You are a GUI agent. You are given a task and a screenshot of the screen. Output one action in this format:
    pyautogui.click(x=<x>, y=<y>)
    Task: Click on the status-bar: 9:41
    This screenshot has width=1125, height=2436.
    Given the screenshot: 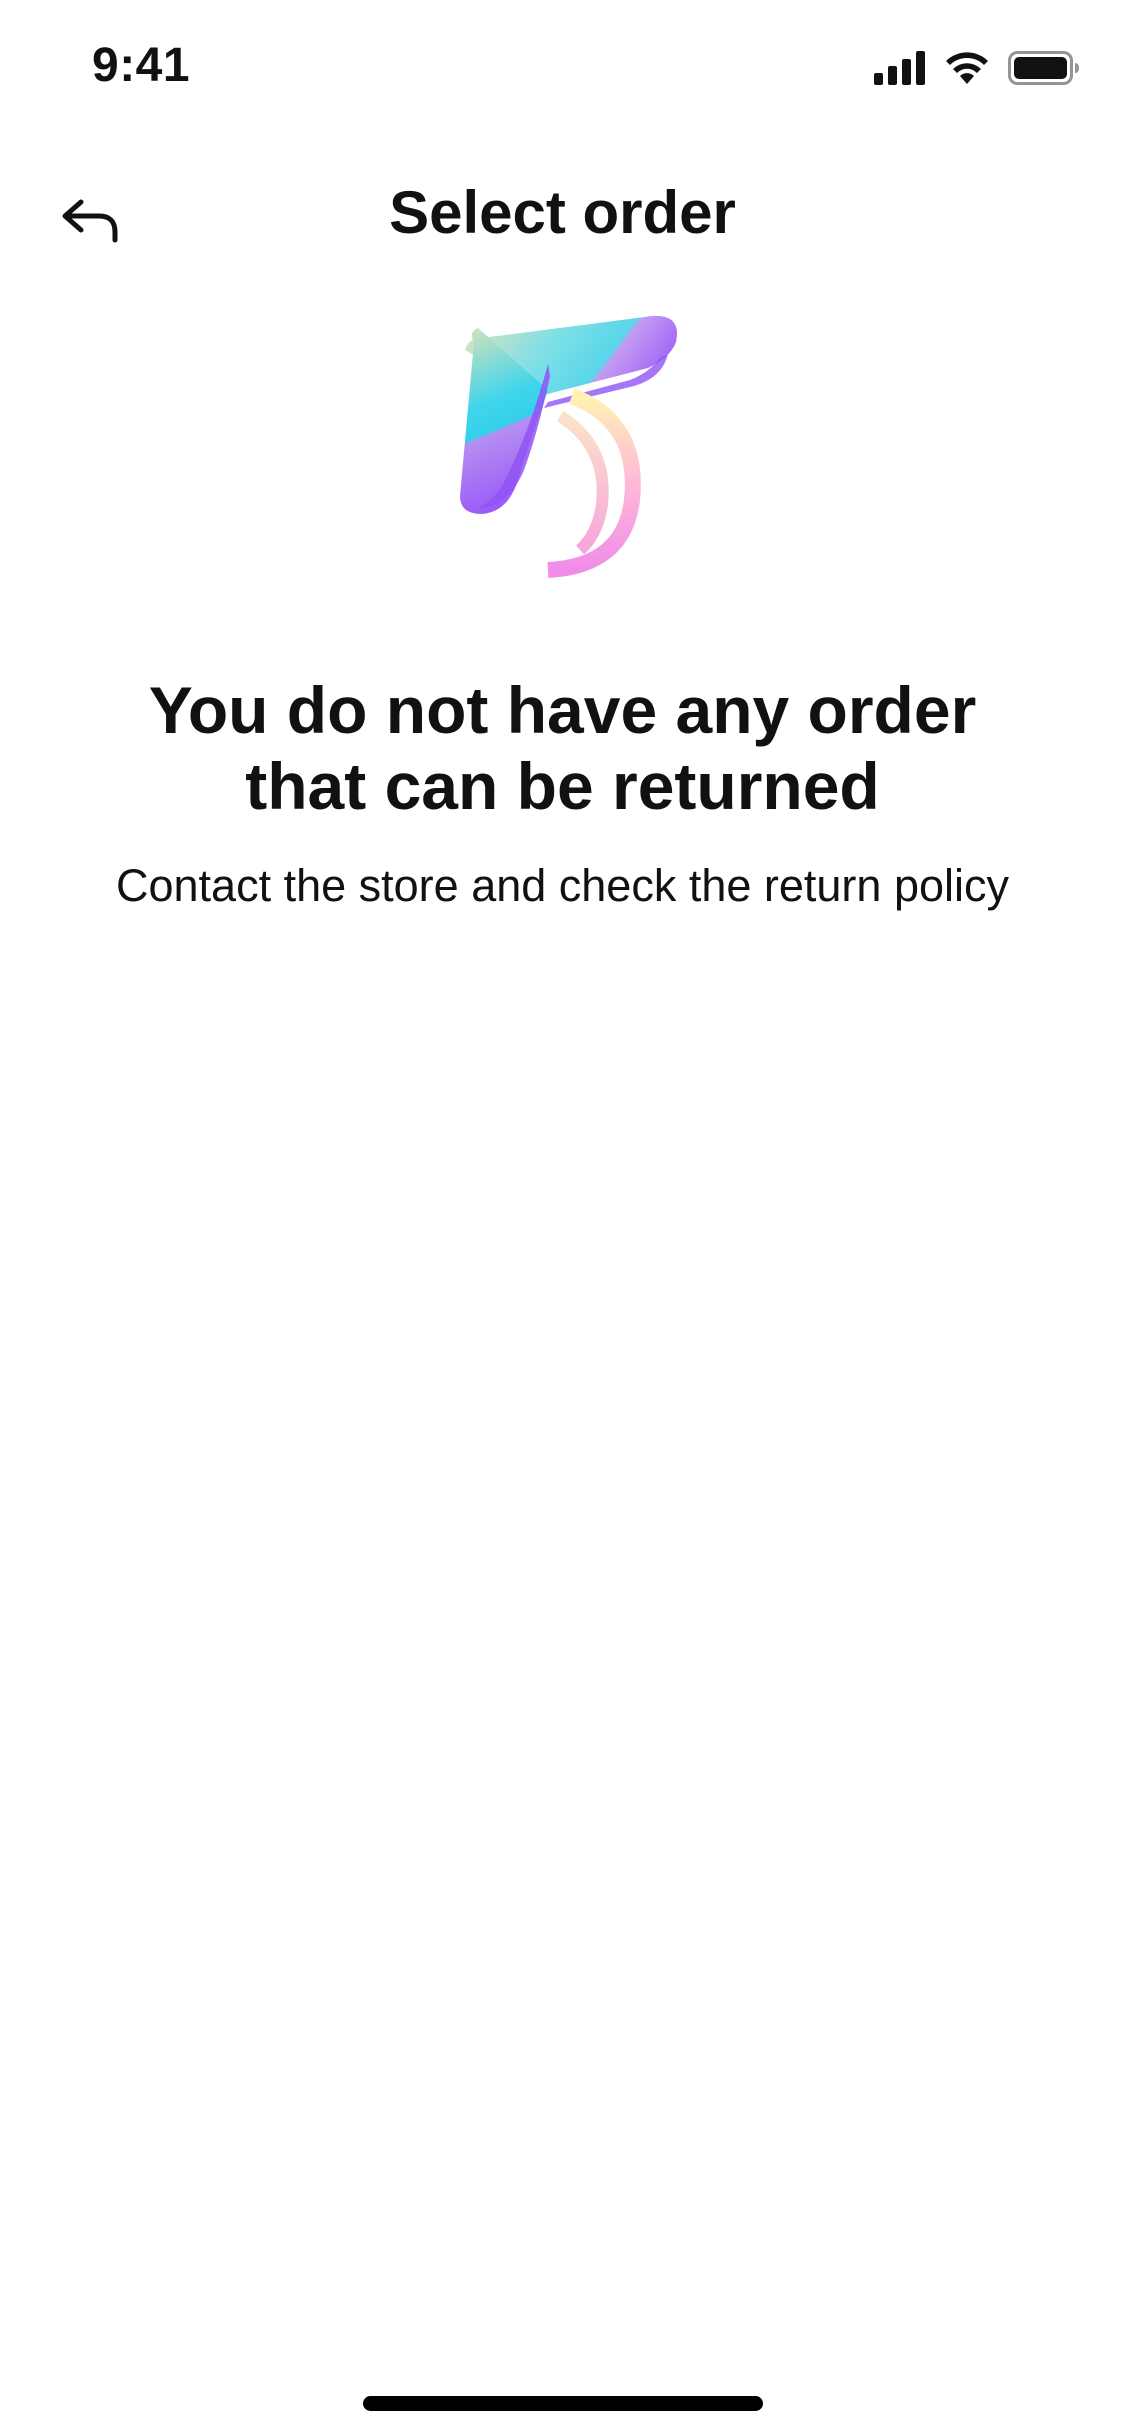 What is the action you would take?
    pyautogui.click(x=562, y=70)
    